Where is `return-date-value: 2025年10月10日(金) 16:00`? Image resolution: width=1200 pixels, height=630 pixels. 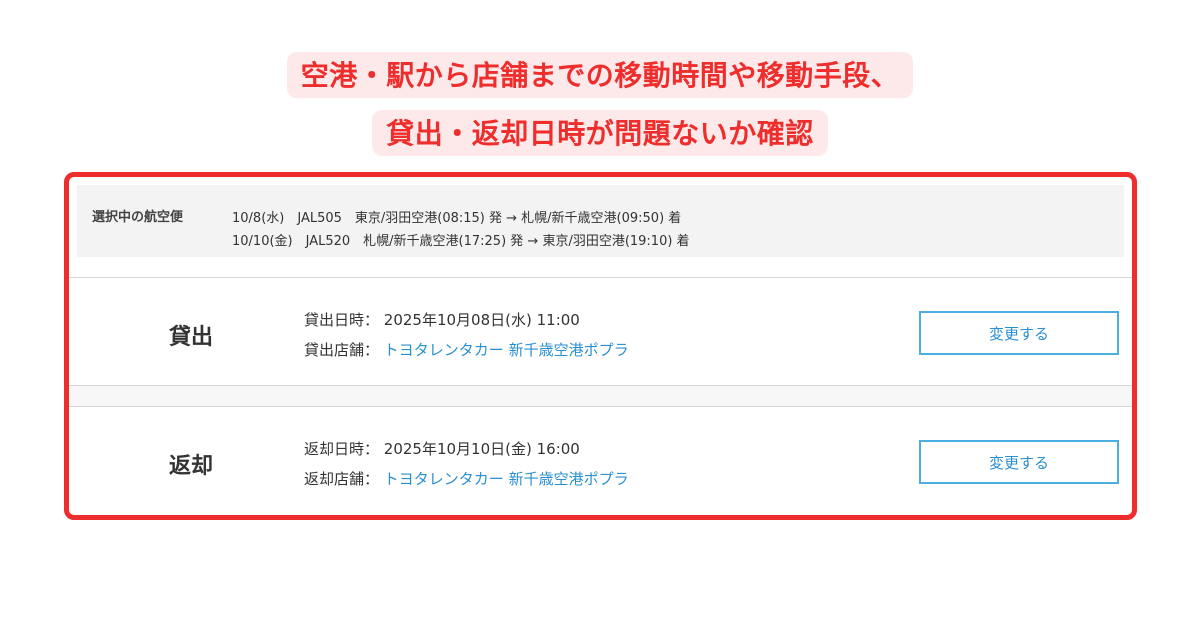 return-date-value: 2025年10月10日(金) 16:00 is located at coordinates (481, 449).